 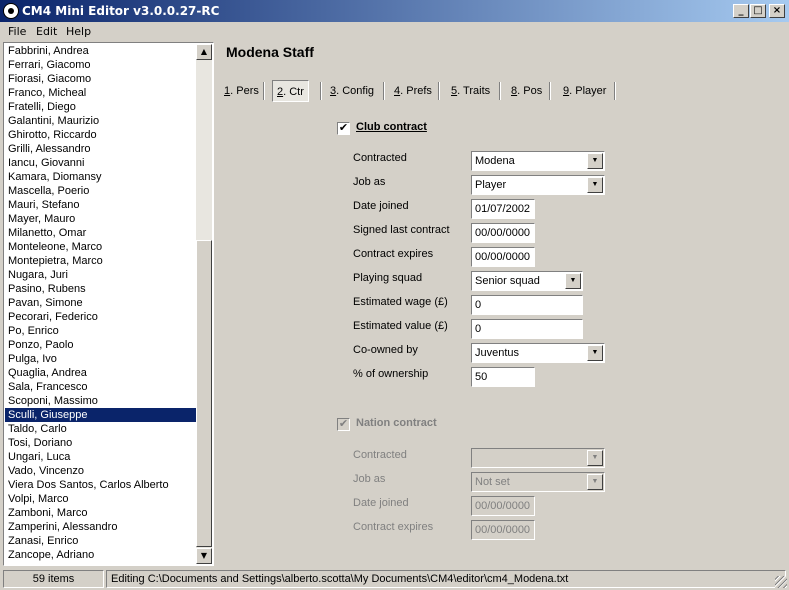 I want to click on list-scrollbar: ▲ ▼, so click(x=204, y=304).